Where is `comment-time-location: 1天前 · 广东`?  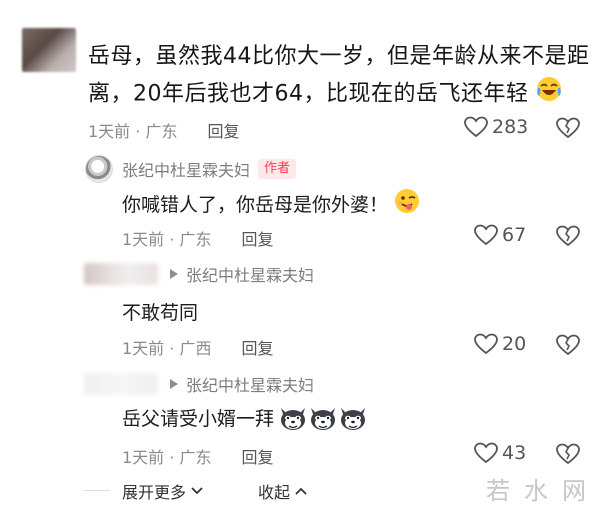
comment-time-location: 1天前 · 广东 is located at coordinates (133, 131).